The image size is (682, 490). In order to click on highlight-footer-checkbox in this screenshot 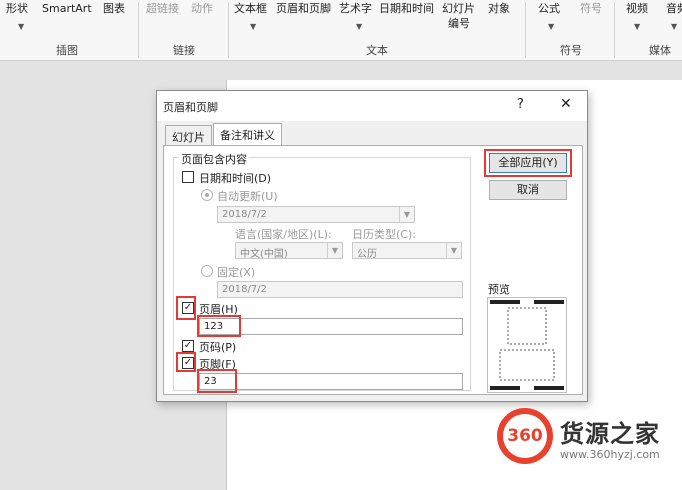, I will do `click(186, 362)`.